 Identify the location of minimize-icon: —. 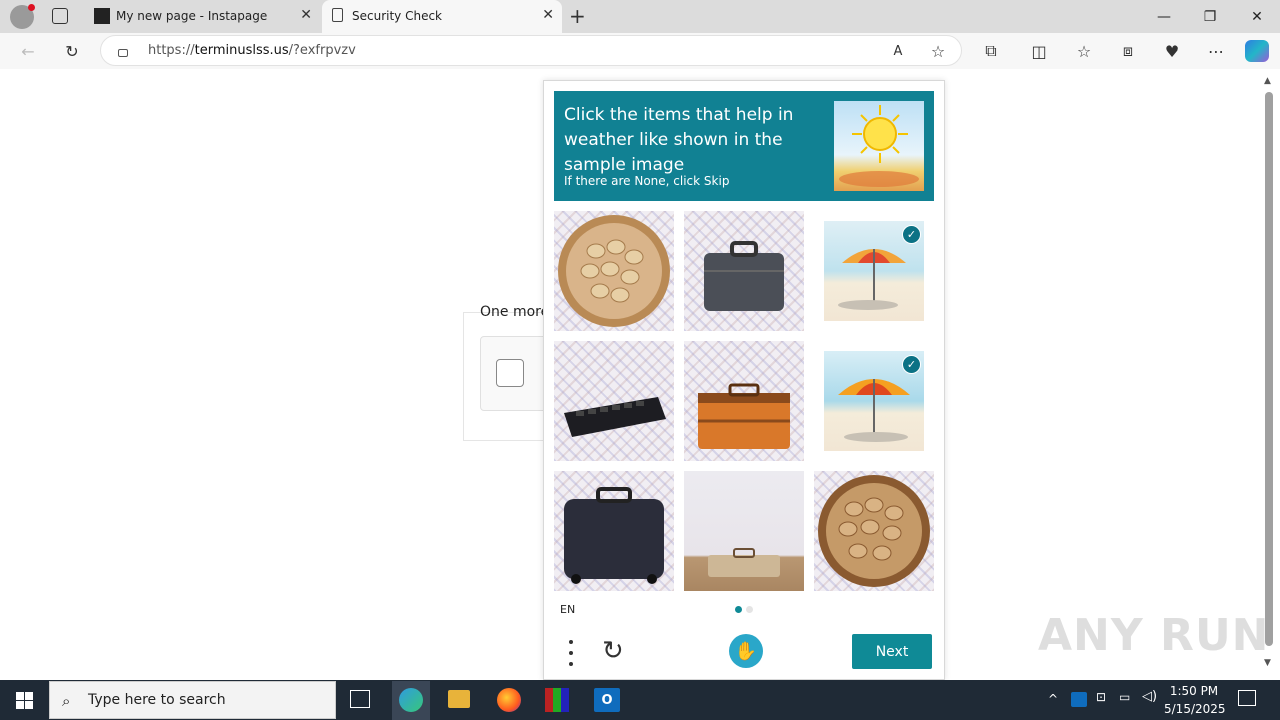
(1164, 16).